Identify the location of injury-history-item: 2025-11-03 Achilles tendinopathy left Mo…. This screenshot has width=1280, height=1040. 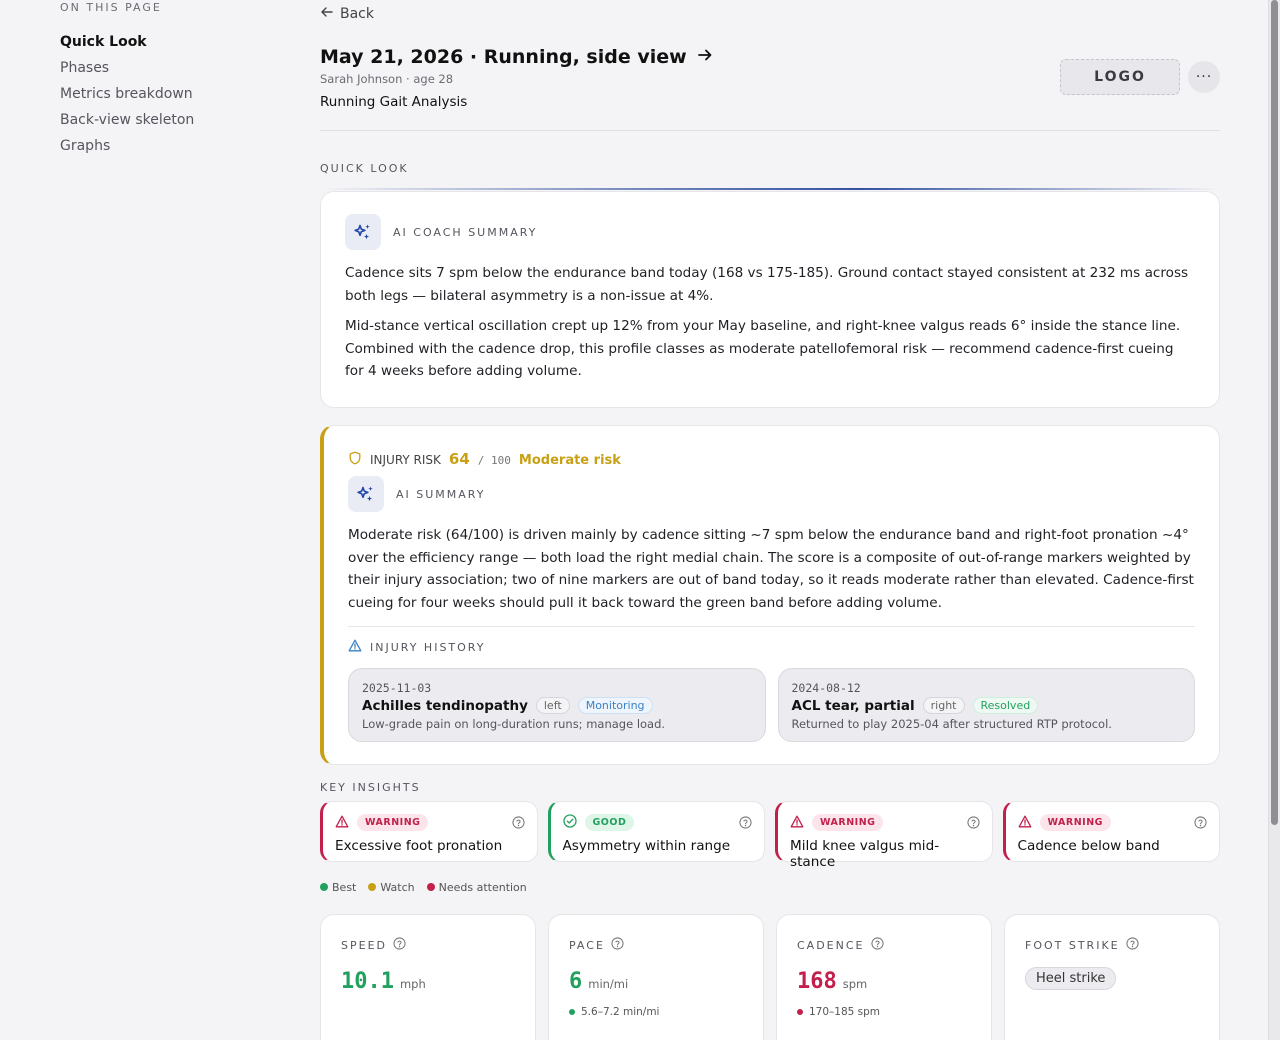
(557, 705).